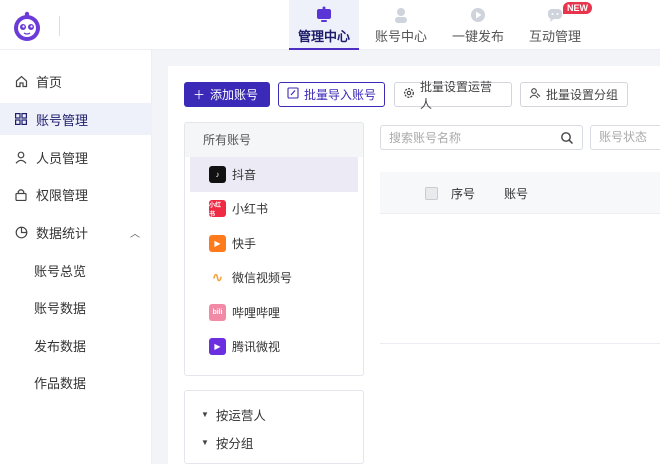 This screenshot has height=464, width=660. What do you see at coordinates (49, 82) in the screenshot?
I see `sidebar-item-label: 首页` at bounding box center [49, 82].